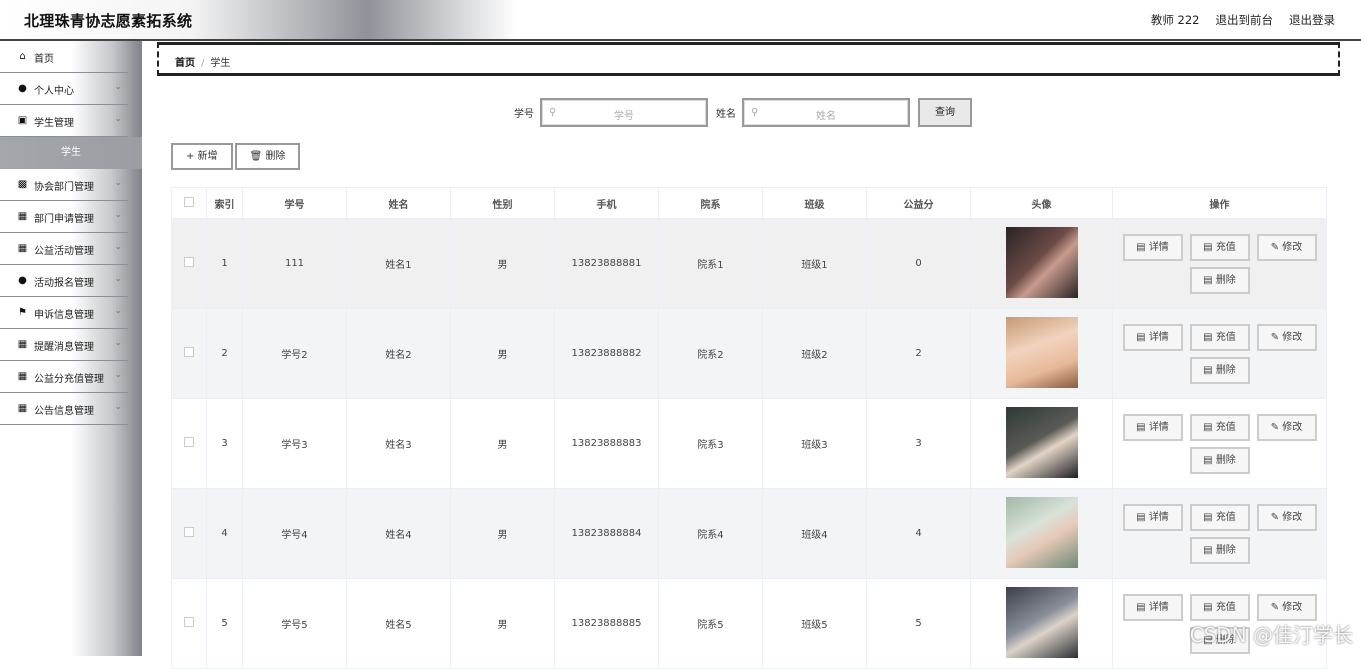  Describe the element at coordinates (680, 40) in the screenshot. I see `header-divider` at that location.